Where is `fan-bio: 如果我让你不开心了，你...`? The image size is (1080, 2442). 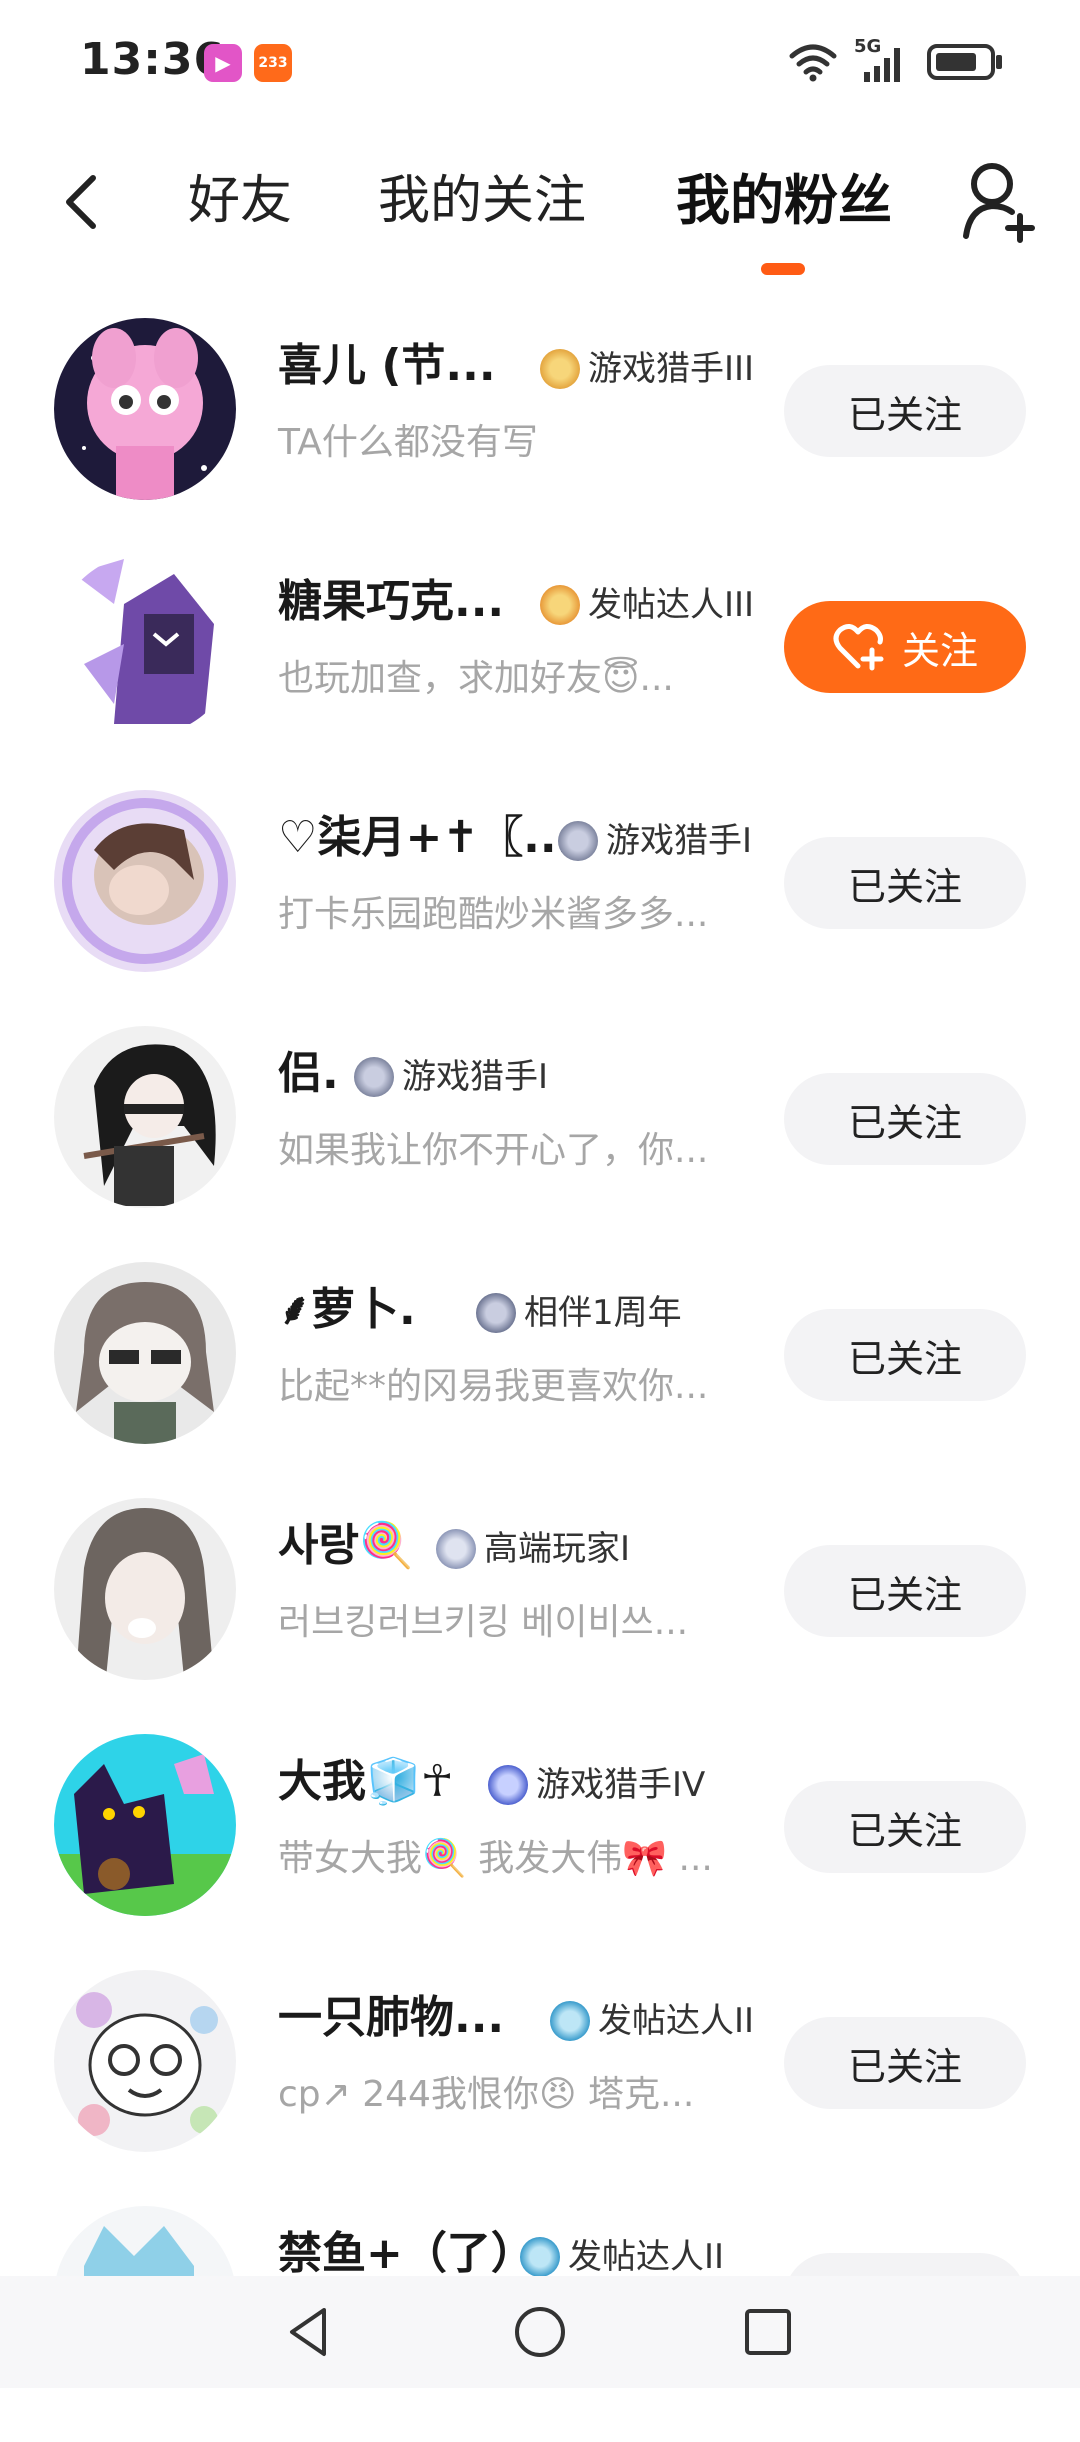 fan-bio: 如果我让你不开心了，你... is located at coordinates (493, 1150).